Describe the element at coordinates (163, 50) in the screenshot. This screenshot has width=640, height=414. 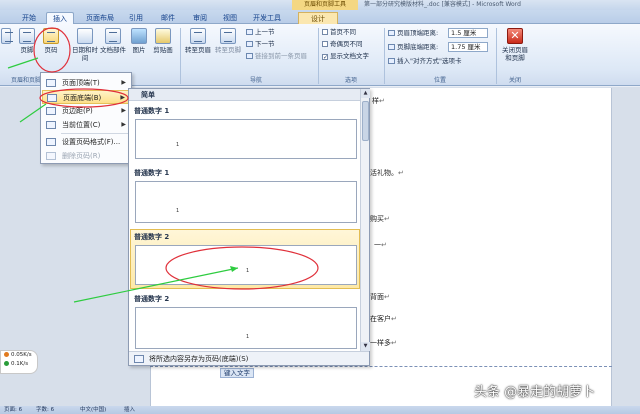
I see `clipart-button-label: 剪贴画` at that location.